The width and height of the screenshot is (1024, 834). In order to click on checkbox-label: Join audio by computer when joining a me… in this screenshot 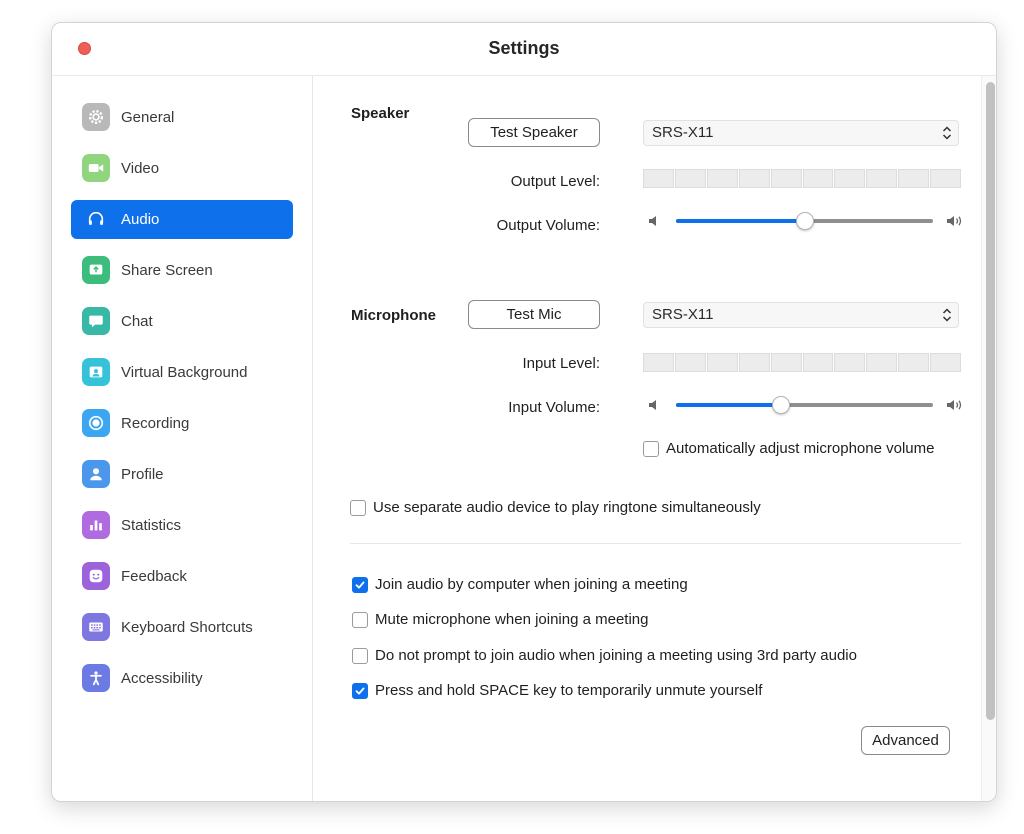, I will do `click(531, 584)`.